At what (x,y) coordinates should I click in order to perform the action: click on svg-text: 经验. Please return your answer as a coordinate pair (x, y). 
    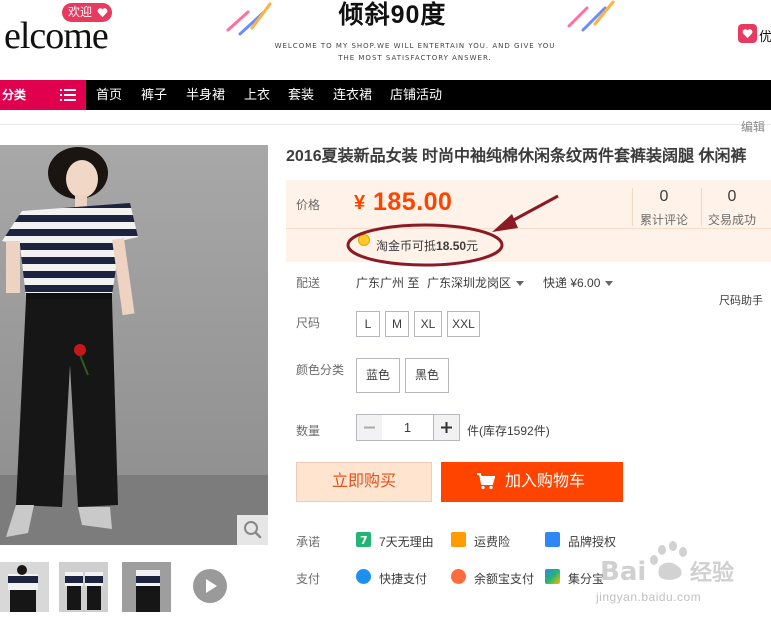
    Looking at the image, I should click on (712, 573).